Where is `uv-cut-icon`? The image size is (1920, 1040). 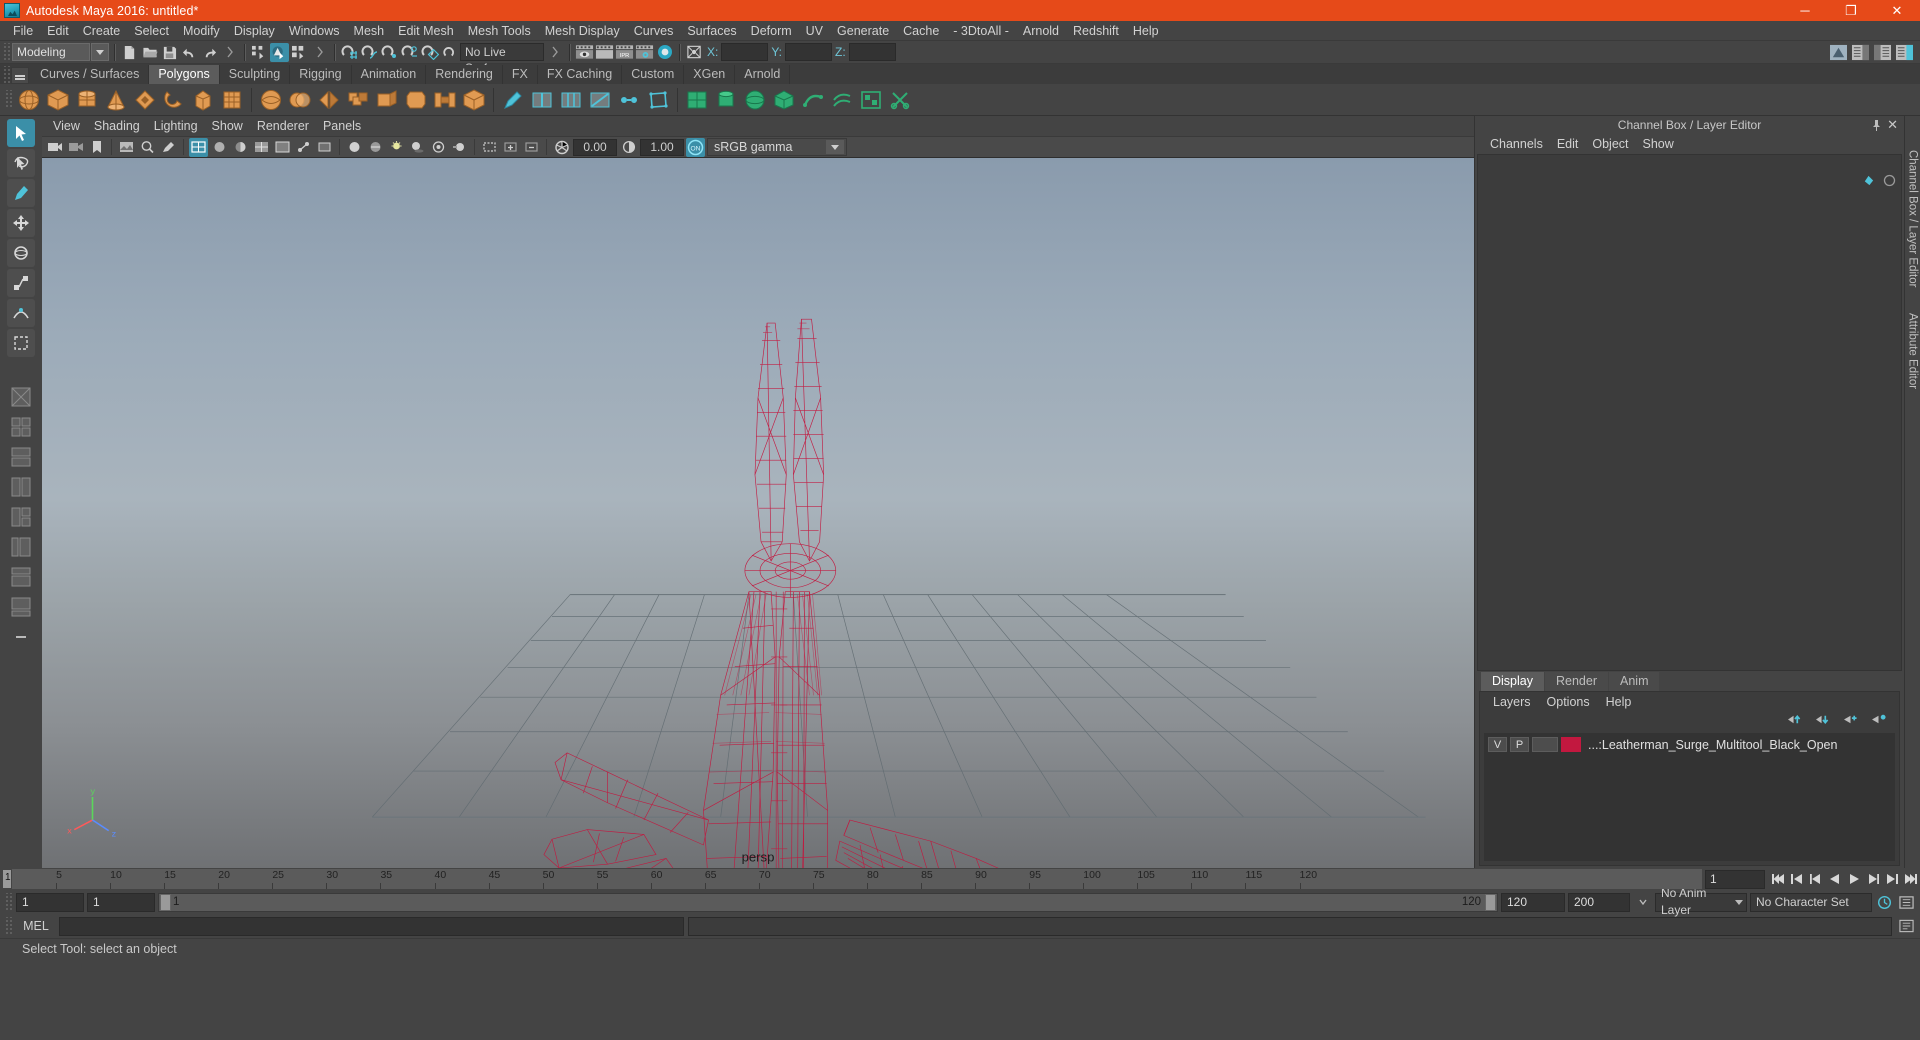 uv-cut-icon is located at coordinates (900, 100).